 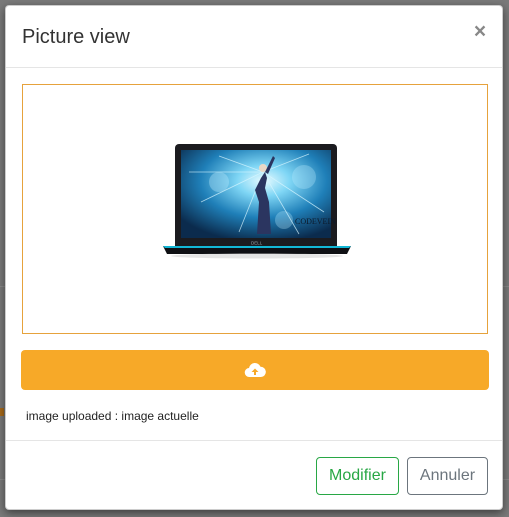 I want to click on screen-brand-text: CODEVEIN, so click(x=315, y=221).